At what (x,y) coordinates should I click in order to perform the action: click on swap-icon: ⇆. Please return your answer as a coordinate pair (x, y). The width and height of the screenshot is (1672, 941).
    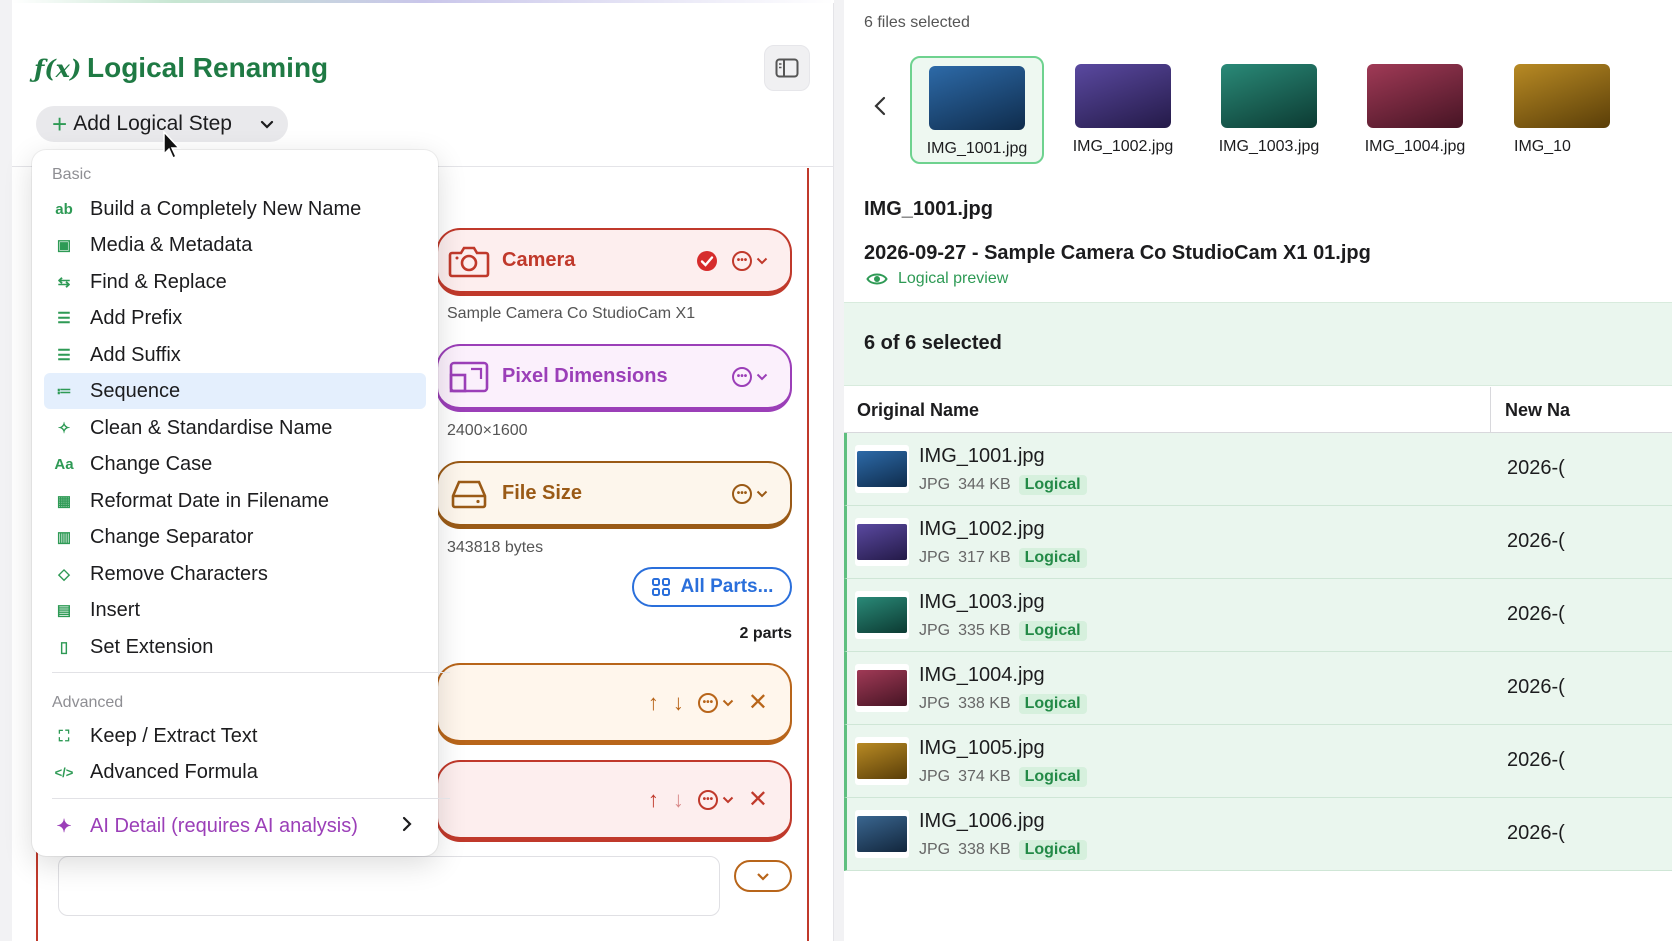
    Looking at the image, I should click on (64, 282).